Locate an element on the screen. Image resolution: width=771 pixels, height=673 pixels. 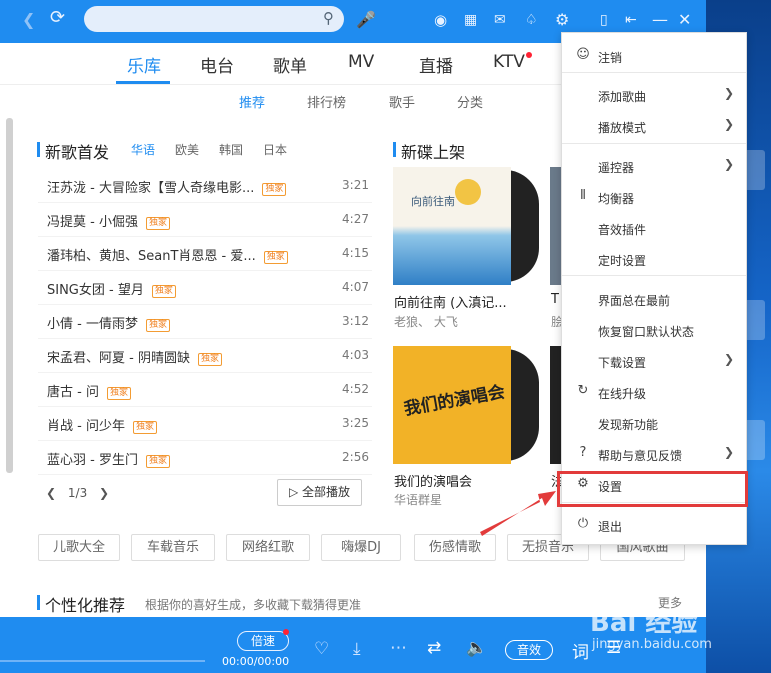
arrow-shape is located at coordinates (518, 513).